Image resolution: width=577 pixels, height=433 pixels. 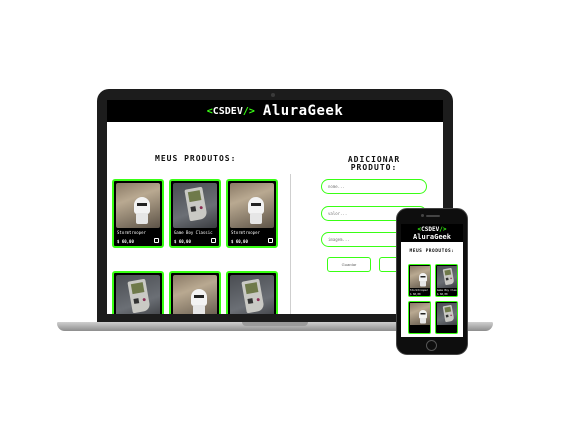 I want to click on camera-icon, so click(x=273, y=95).